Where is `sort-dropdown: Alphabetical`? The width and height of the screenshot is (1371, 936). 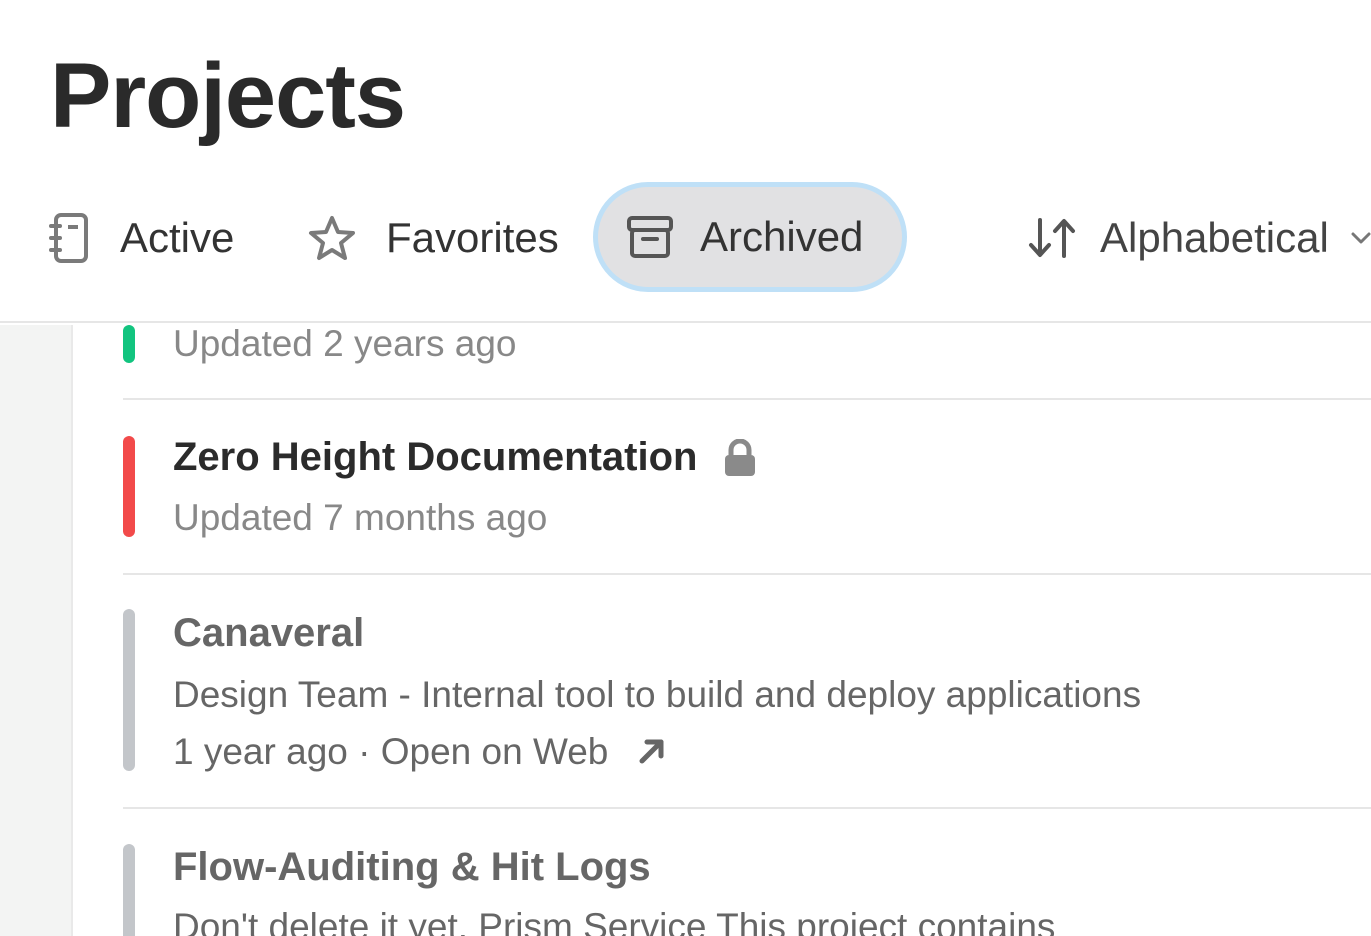 sort-dropdown: Alphabetical is located at coordinates (1198, 238).